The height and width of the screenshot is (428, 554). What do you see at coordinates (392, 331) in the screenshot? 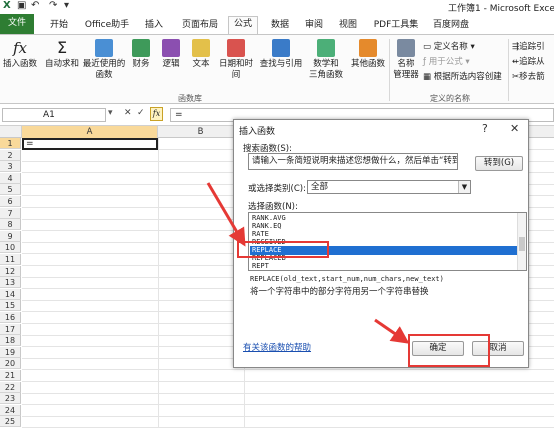
I see `annotation-arrow-ok` at bounding box center [392, 331].